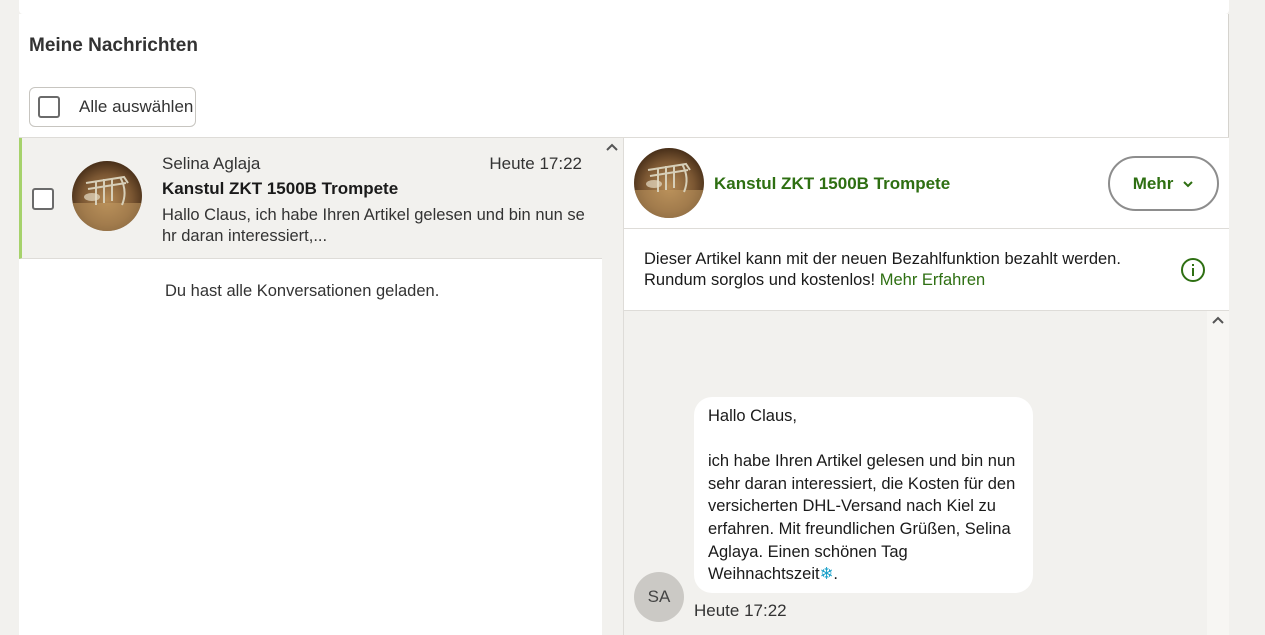 Image resolution: width=1265 pixels, height=635 pixels. I want to click on conversation-sender: Selina Aglaja, so click(211, 163).